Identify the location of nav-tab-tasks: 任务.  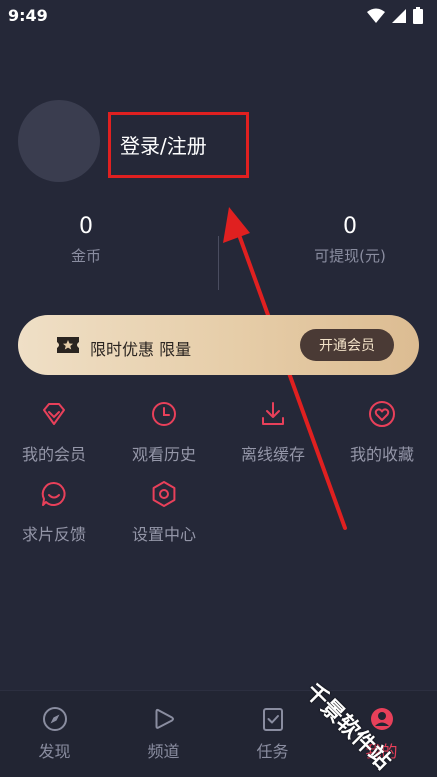
(272, 733).